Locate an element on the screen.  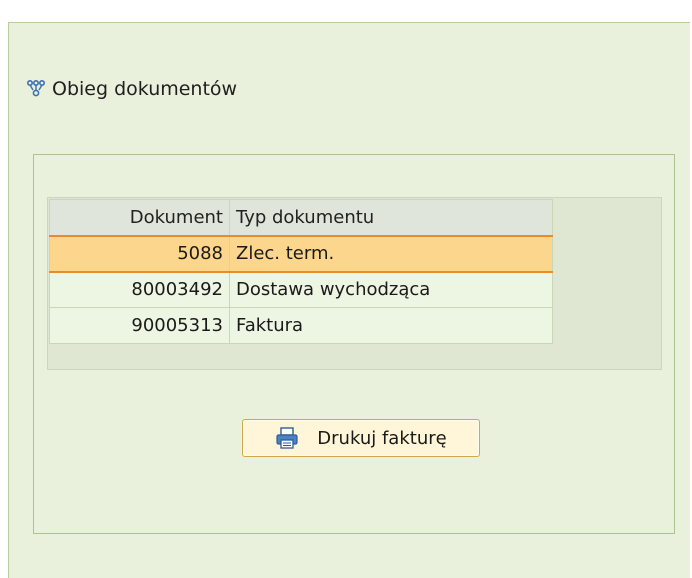
print-invoice-button: Drukuj fakturę is located at coordinates (361, 438).